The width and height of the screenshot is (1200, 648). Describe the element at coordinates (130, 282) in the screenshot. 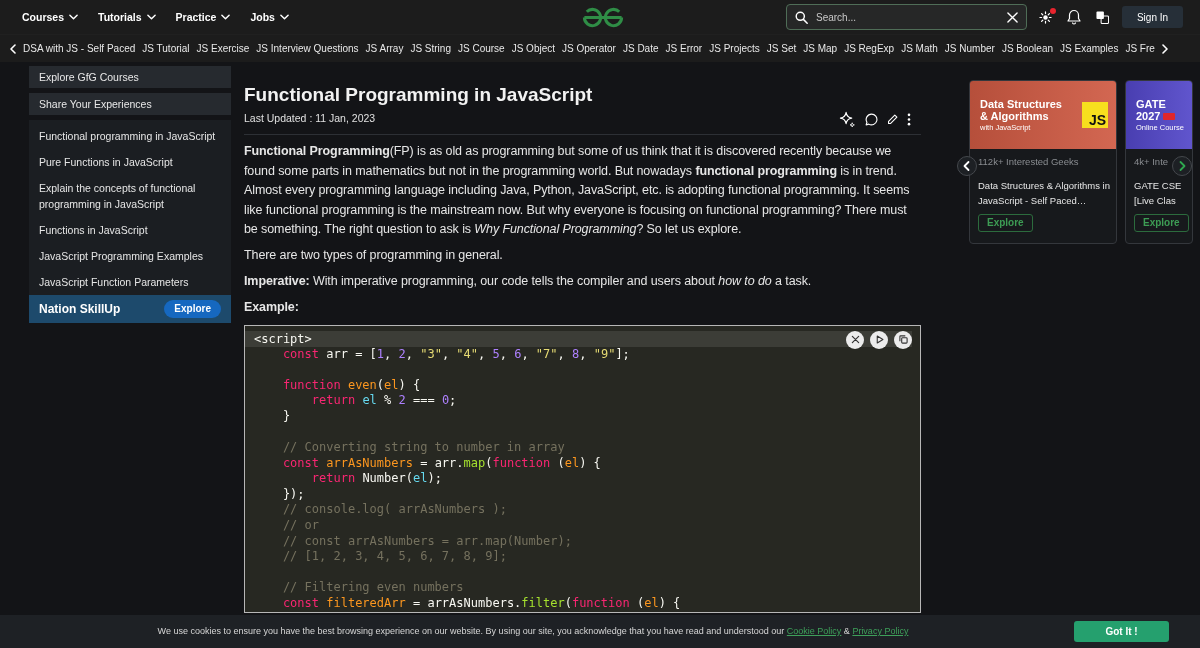

I see `sidebar-link: JavaScript Function Parameters` at that location.